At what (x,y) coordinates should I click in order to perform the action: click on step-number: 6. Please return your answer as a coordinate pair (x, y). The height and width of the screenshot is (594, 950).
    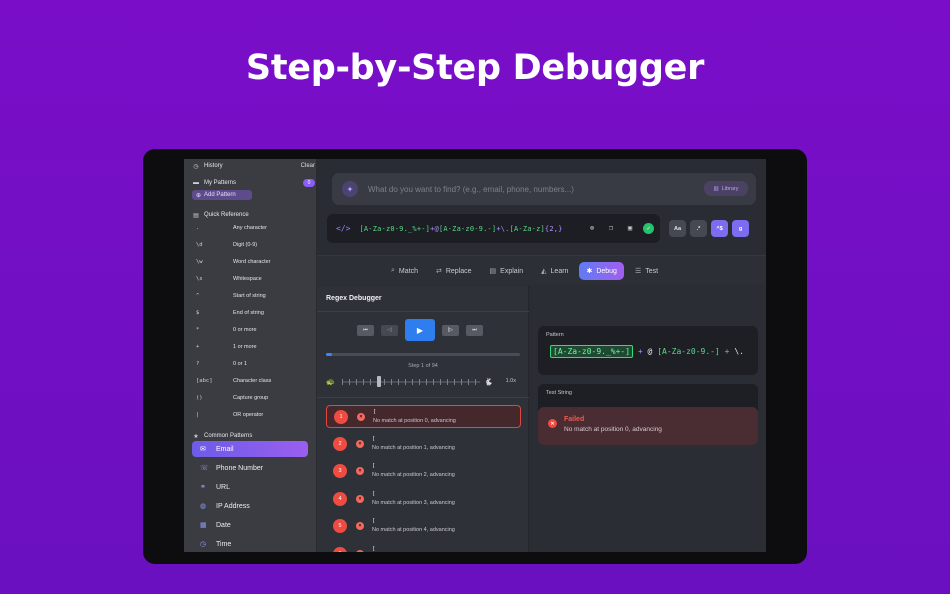
    Looking at the image, I should click on (340, 549).